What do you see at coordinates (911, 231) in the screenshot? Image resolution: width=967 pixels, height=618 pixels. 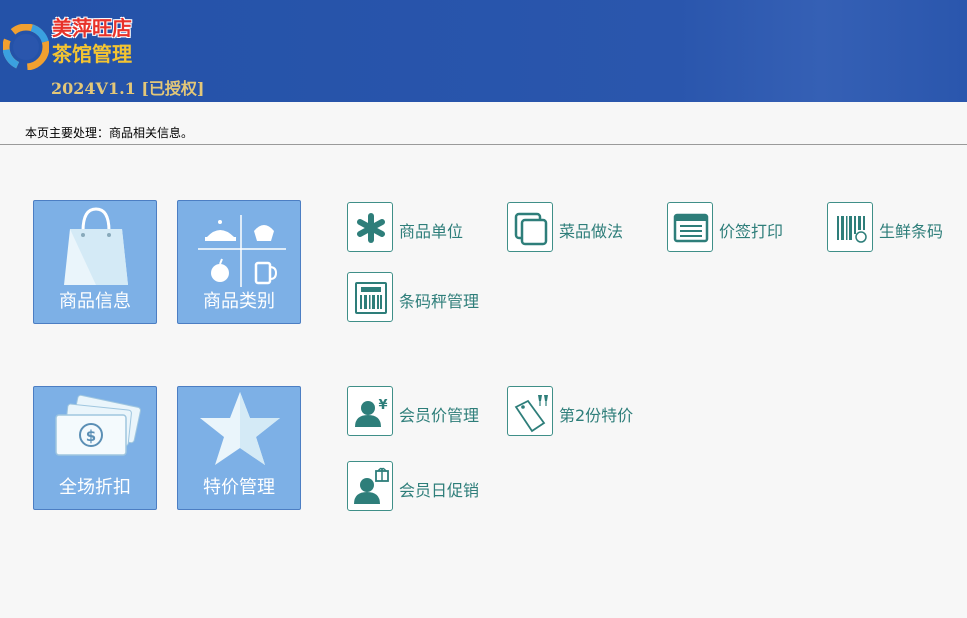 I see `fresh-barcode-label: 生鲜条码` at bounding box center [911, 231].